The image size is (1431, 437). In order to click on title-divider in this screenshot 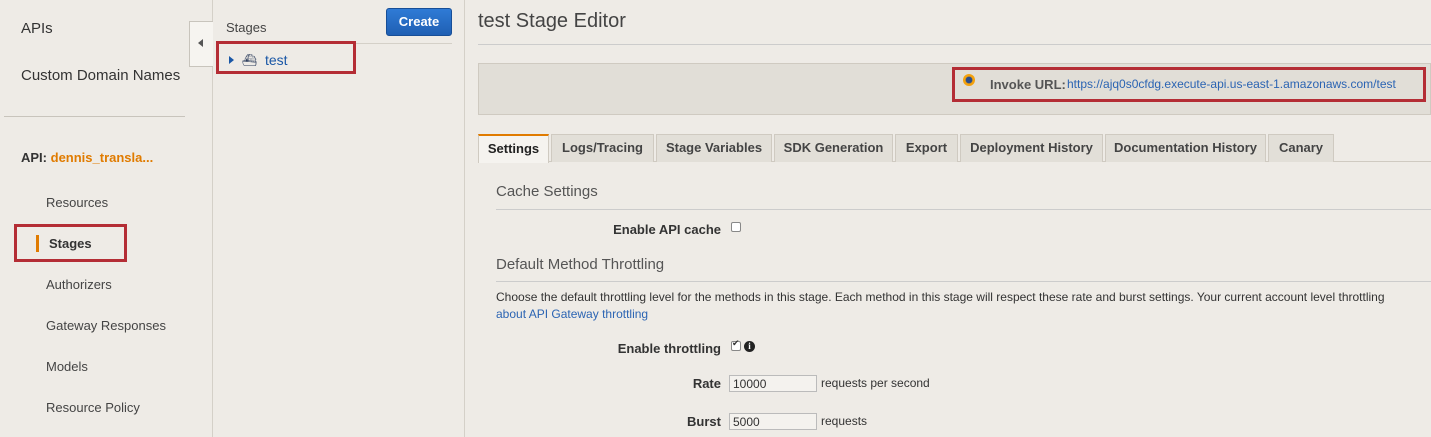, I will do `click(954, 44)`.